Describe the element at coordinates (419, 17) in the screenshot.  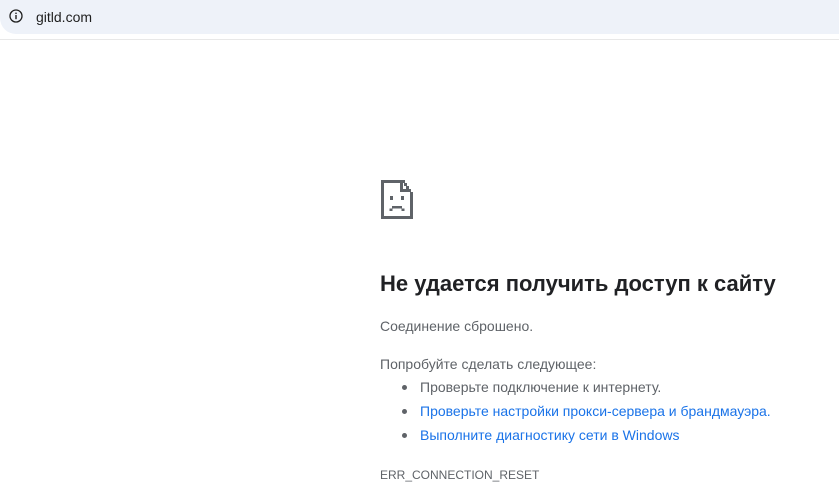
I see `address-bar: gitld.com` at that location.